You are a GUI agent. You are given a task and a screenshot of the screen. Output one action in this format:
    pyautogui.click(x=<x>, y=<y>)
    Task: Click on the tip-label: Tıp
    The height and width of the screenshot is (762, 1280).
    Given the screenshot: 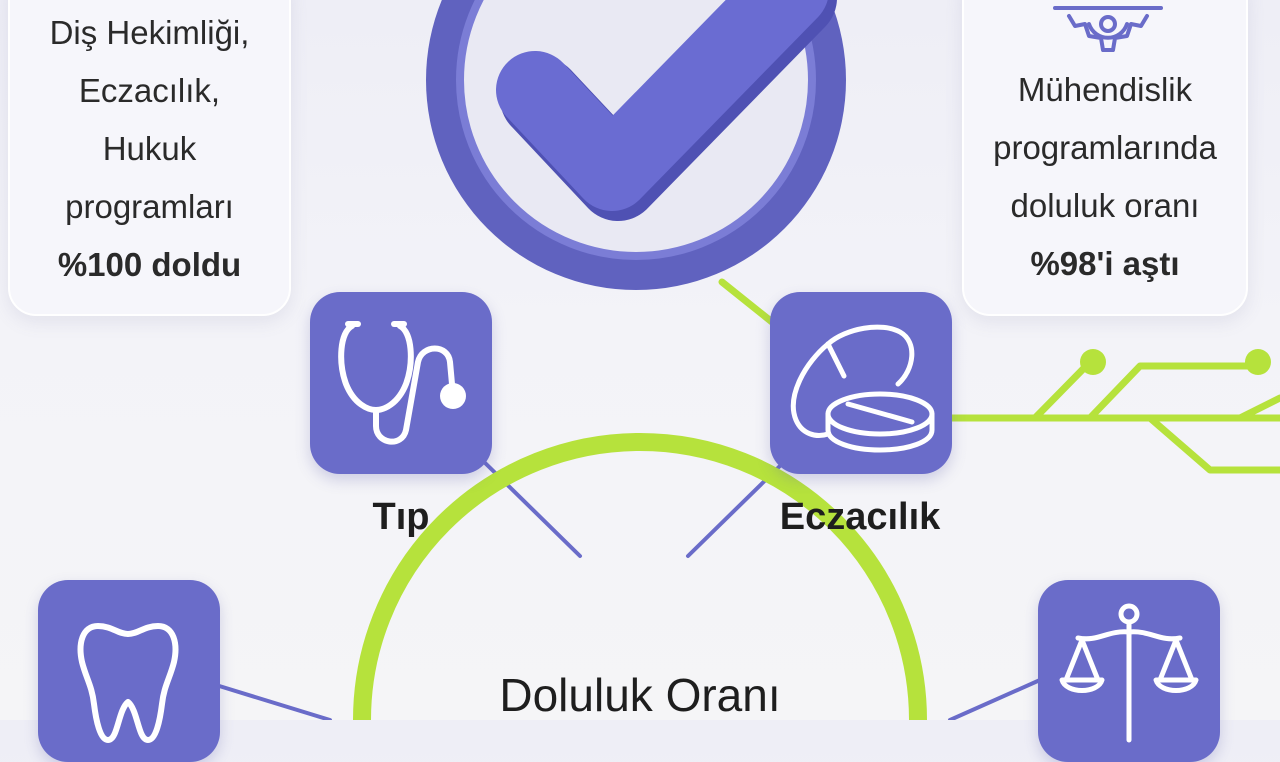 What is the action you would take?
    pyautogui.click(x=401, y=517)
    